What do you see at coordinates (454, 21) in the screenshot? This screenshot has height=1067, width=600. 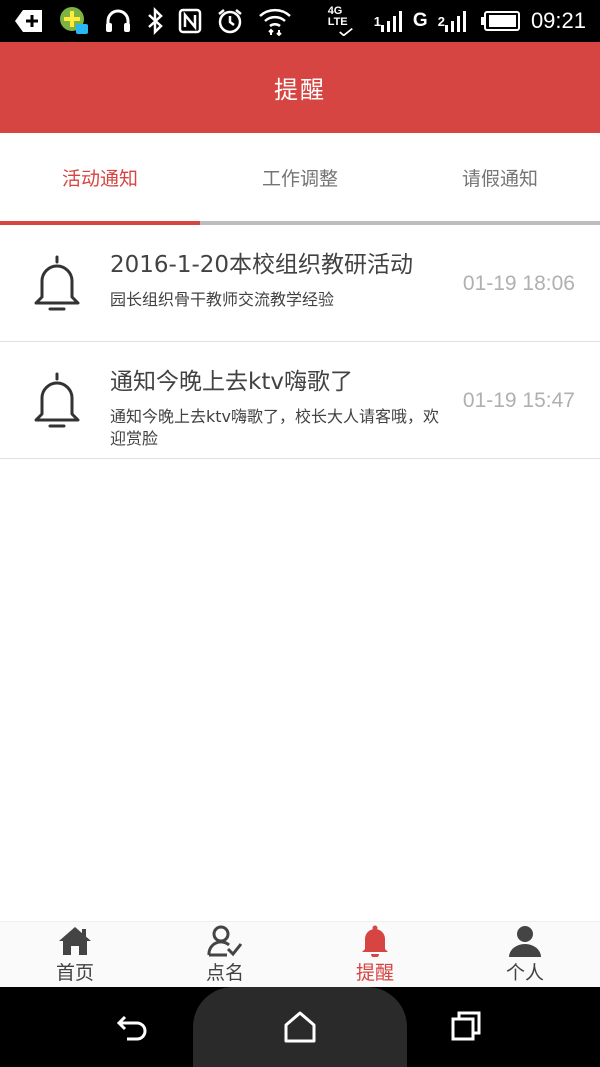 I see `signal-icon-2: 2` at bounding box center [454, 21].